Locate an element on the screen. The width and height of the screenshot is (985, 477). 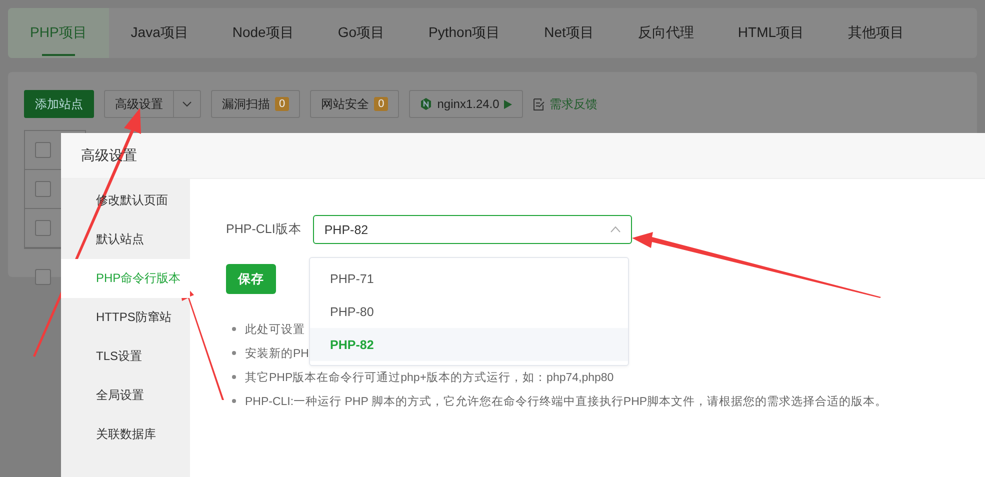
menu-item: 默认站点 is located at coordinates (125, 239).